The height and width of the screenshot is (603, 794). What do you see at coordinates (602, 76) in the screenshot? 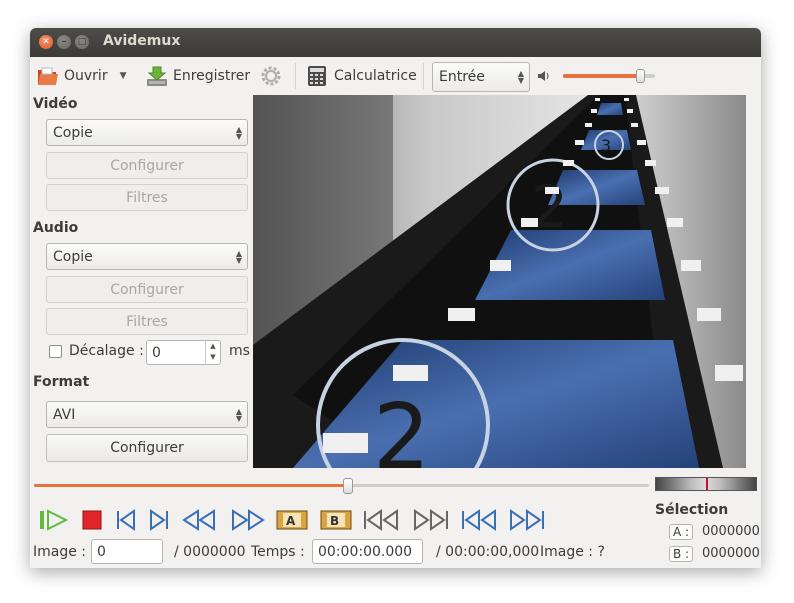
I see `volume-fill` at bounding box center [602, 76].